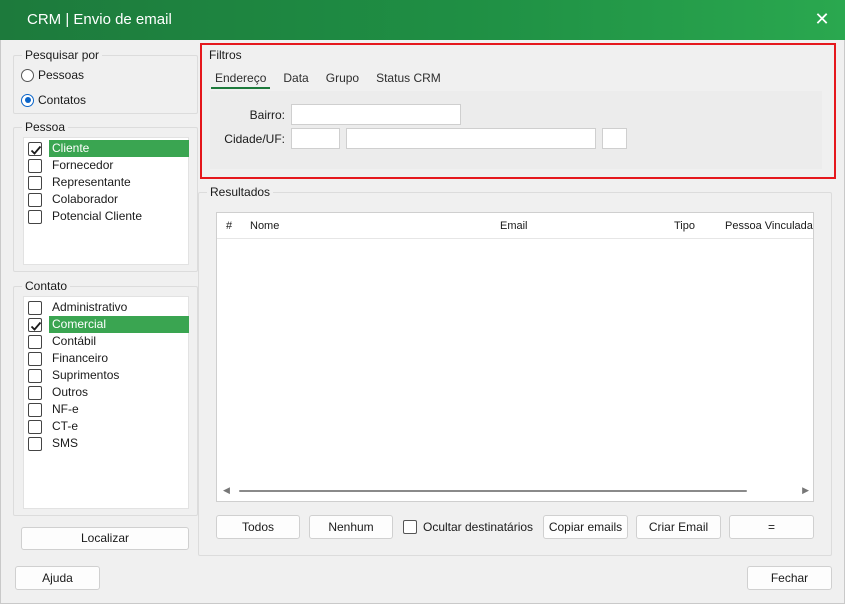  I want to click on contato-item-administrativo: Administrativo, so click(108, 307).